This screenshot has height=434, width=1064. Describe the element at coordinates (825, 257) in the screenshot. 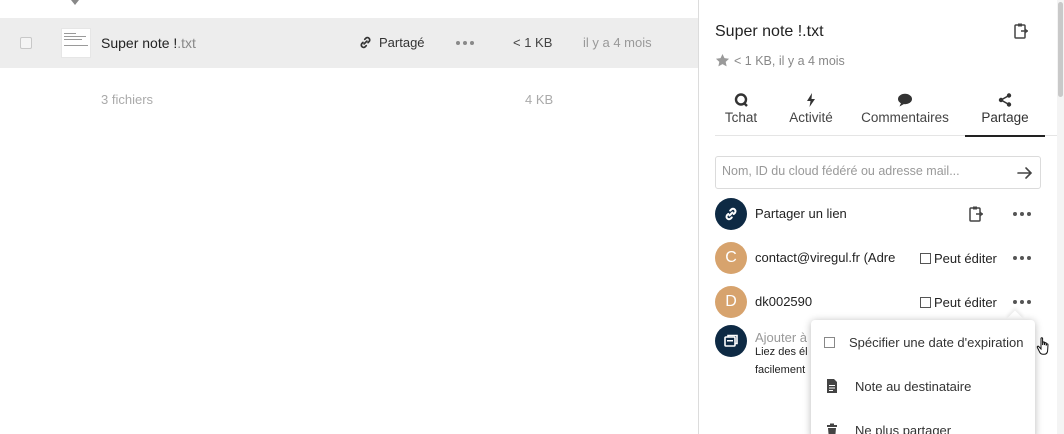

I see `sharee-name: contact@viregul.fr (Adre` at that location.